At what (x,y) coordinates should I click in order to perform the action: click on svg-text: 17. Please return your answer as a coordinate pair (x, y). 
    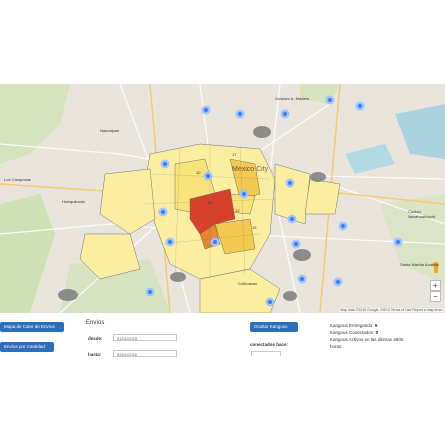
    Looking at the image, I should click on (234, 154).